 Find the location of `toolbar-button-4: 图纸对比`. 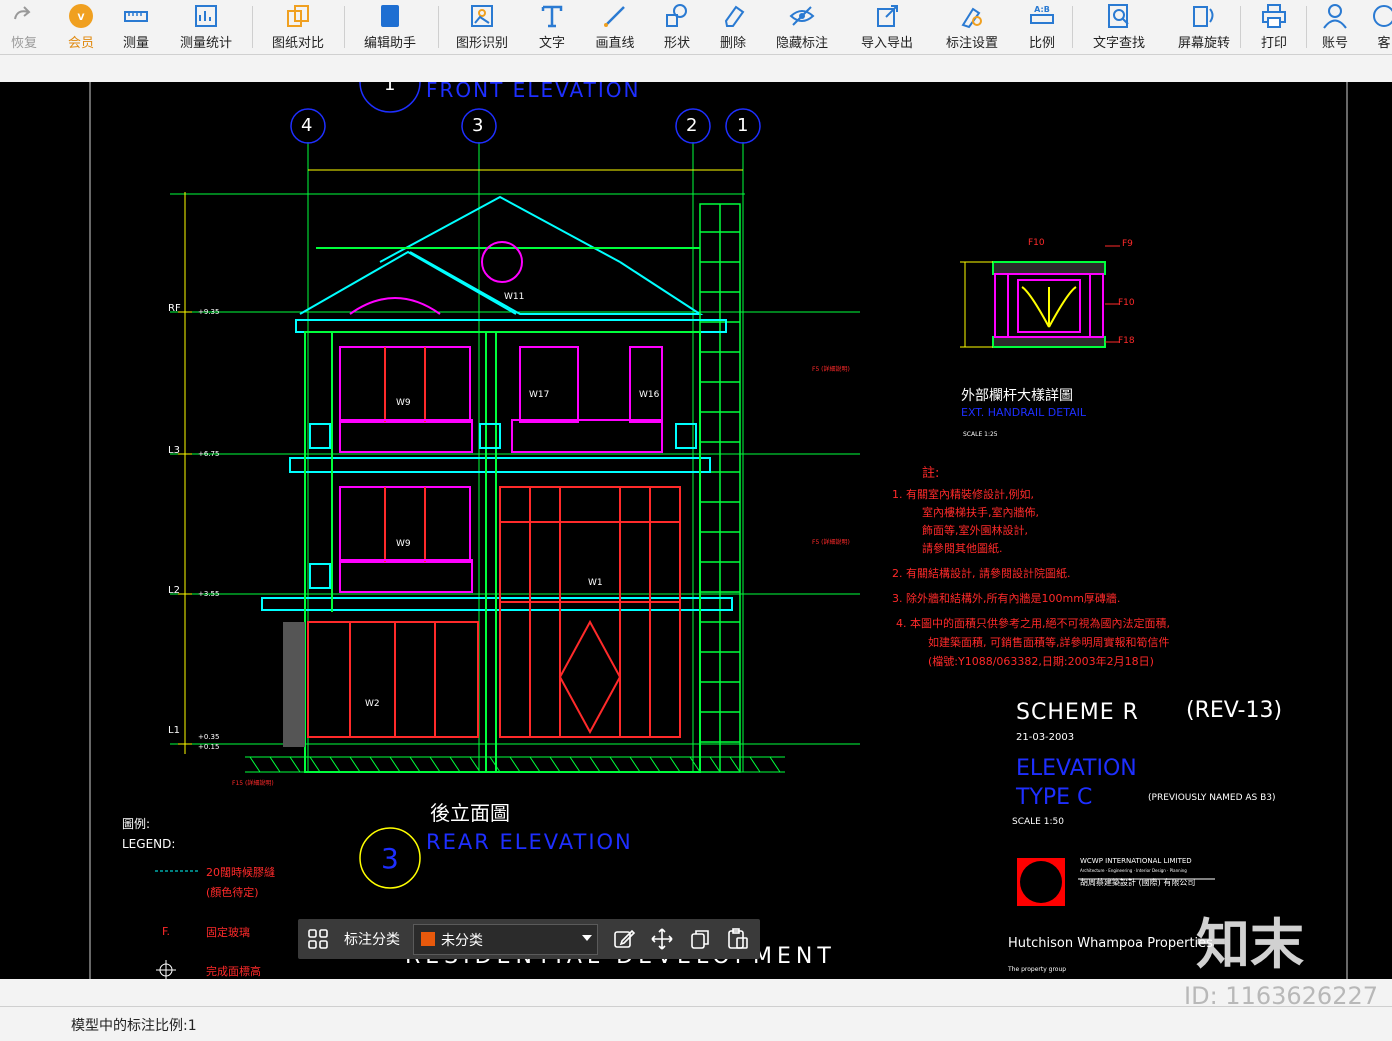

toolbar-button-4: 图纸对比 is located at coordinates (298, 27).